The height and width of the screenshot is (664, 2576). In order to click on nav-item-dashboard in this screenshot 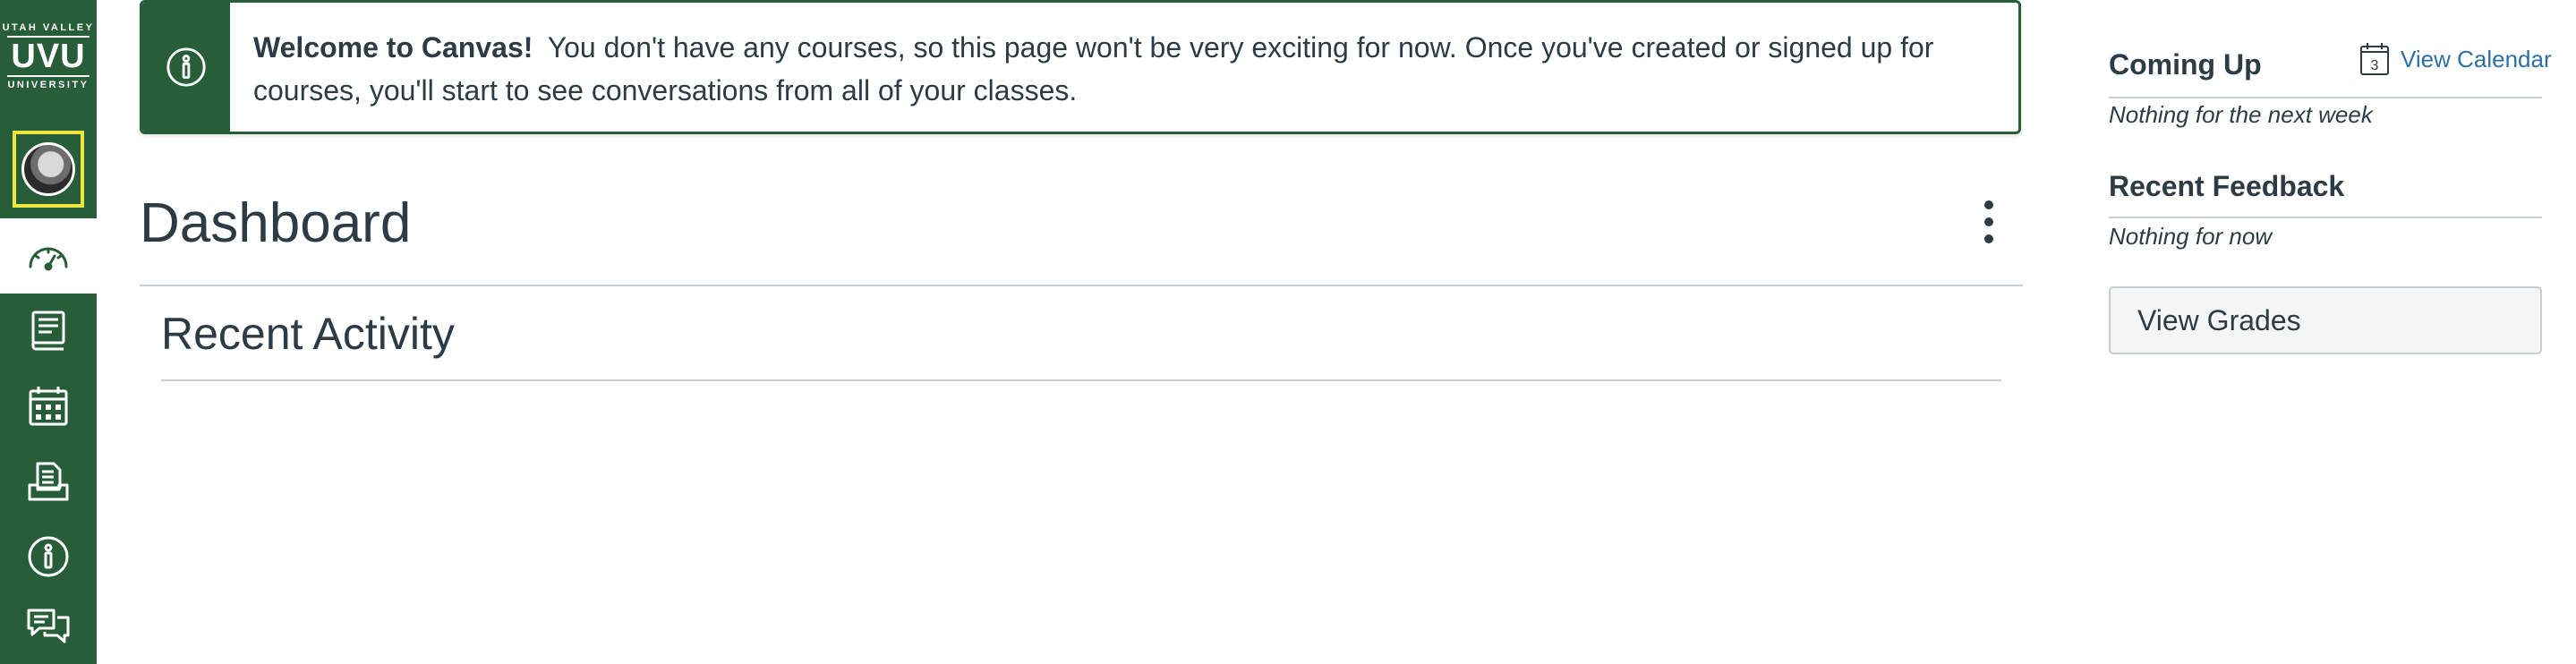, I will do `click(48, 256)`.